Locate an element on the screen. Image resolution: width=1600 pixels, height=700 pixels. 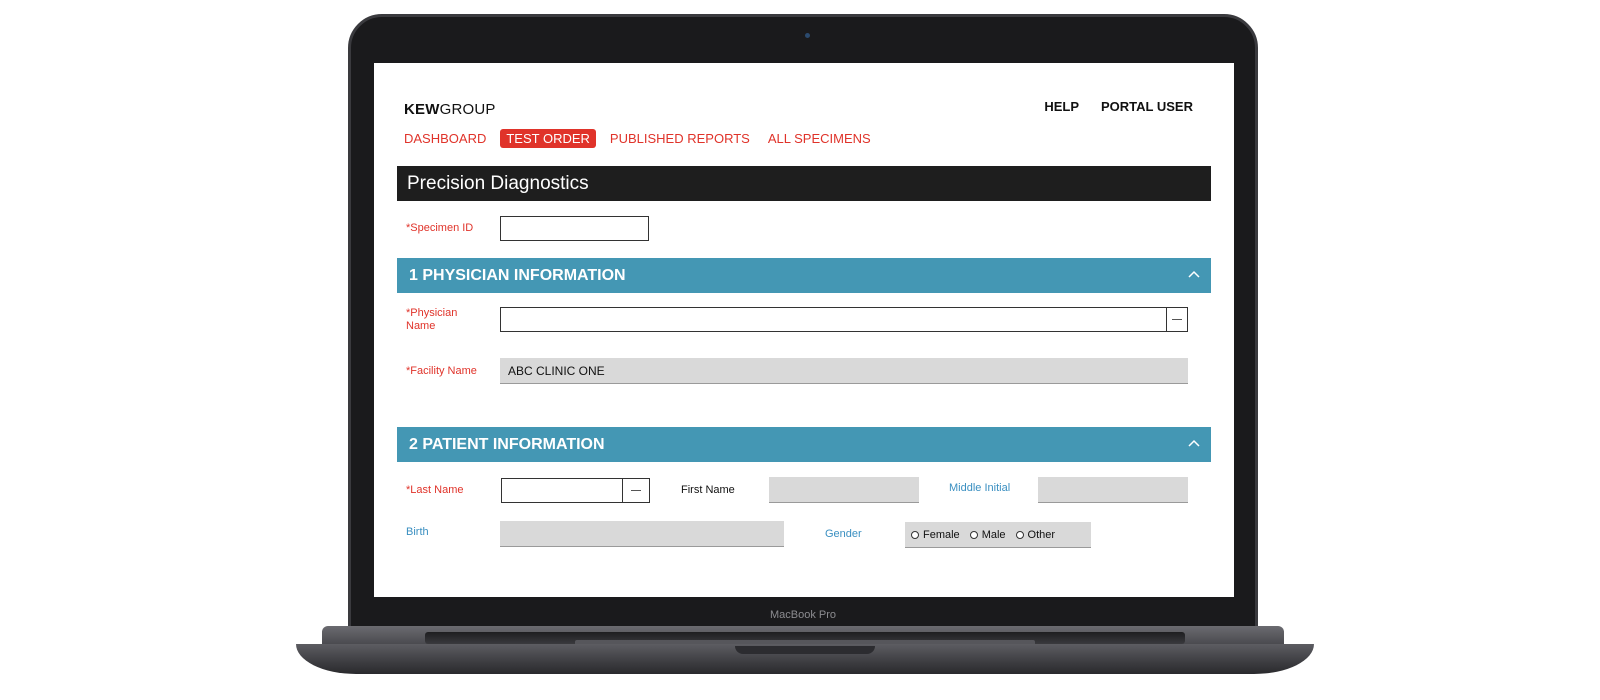
gender-option-other: Other is located at coordinates (1035, 534).